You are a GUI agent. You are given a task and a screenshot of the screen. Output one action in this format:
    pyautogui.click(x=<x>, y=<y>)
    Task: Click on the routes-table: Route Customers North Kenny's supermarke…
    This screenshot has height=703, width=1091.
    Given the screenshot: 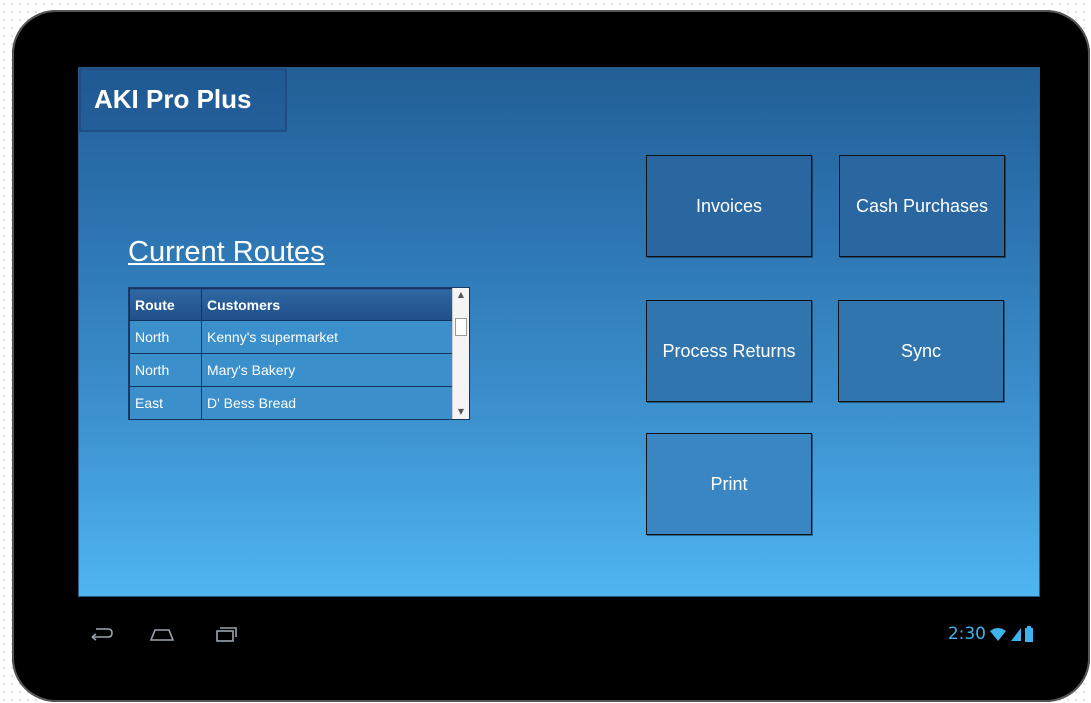 What is the action you would take?
    pyautogui.click(x=299, y=354)
    